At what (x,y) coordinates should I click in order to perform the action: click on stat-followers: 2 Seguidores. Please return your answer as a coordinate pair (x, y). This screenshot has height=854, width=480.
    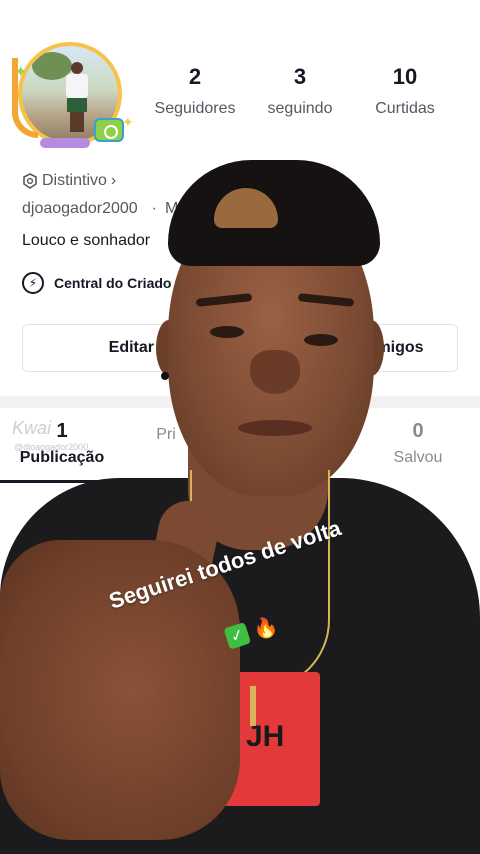
    Looking at the image, I should click on (195, 91).